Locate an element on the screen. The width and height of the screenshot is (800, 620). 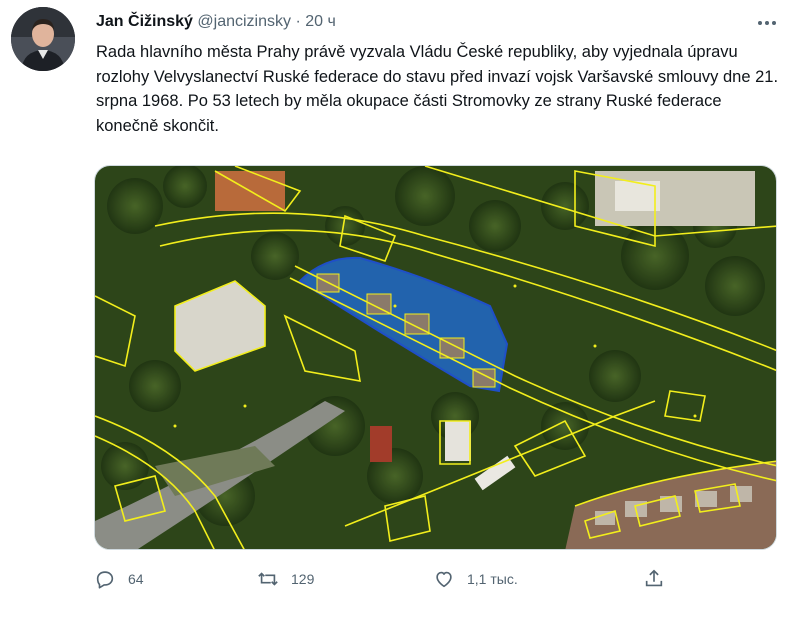
retweet-button: 129 is located at coordinates (285, 579).